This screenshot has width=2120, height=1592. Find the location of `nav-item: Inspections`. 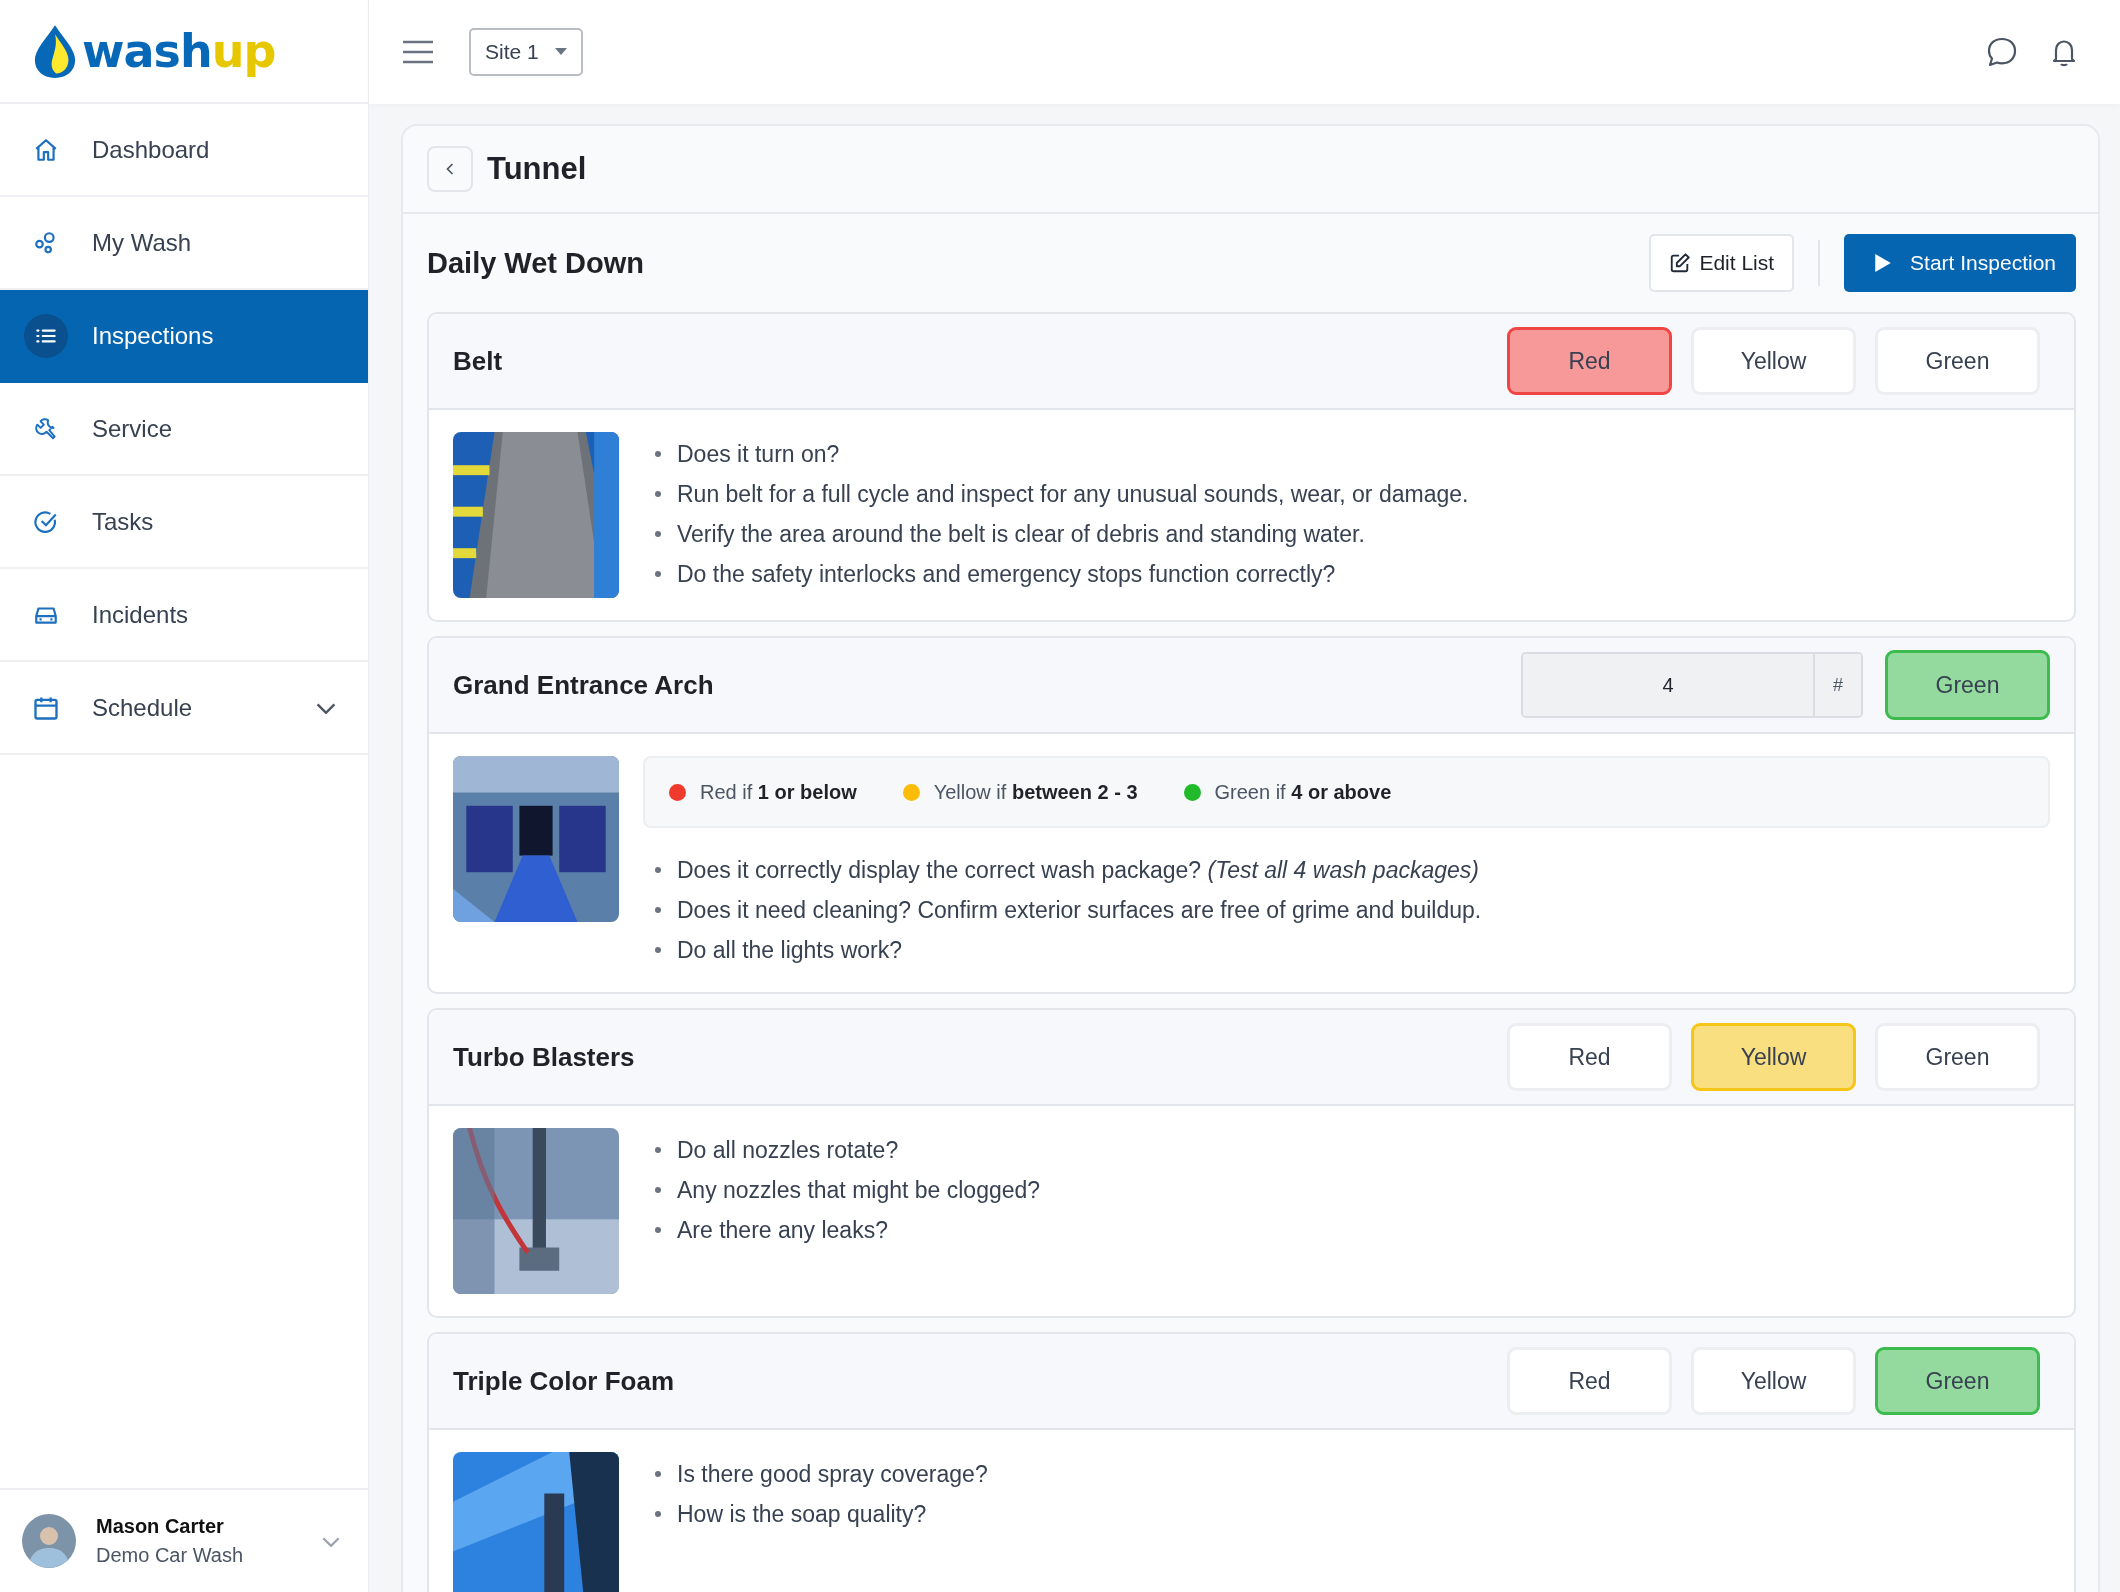

nav-item: Inspections is located at coordinates (184, 336).